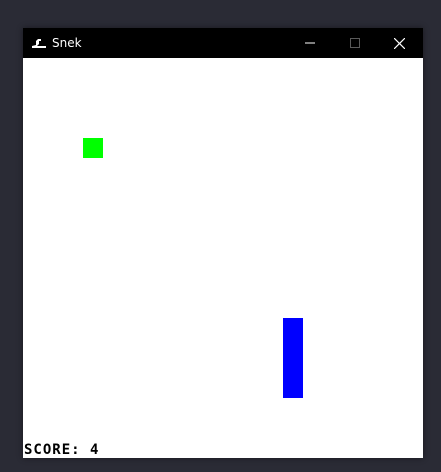  I want to click on title-bar: Snek, so click(223, 43).